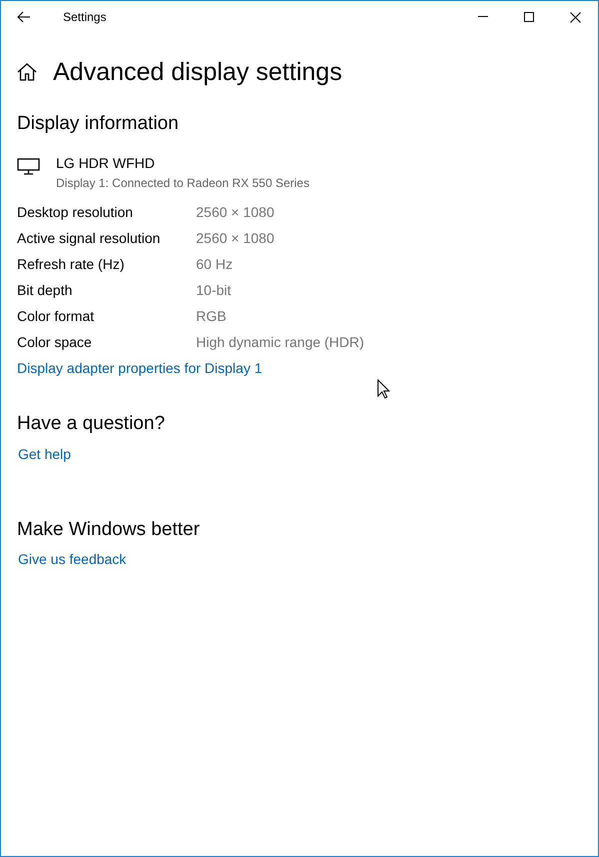 Image resolution: width=599 pixels, height=857 pixels. Describe the element at coordinates (529, 17) in the screenshot. I see `maximize-icon` at that location.